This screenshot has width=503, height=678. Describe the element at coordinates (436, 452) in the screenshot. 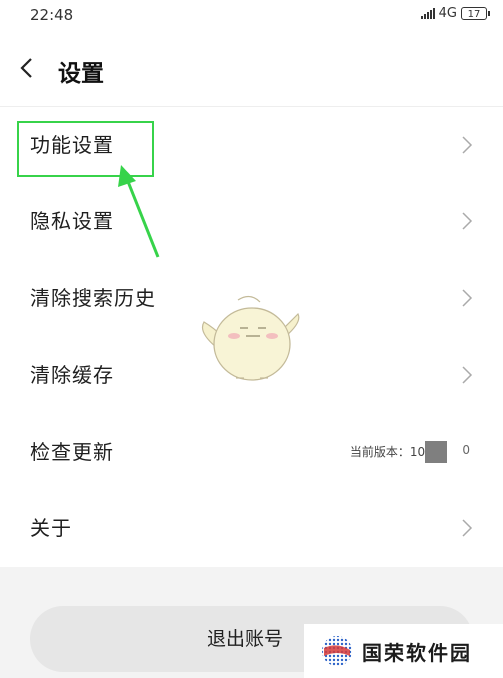

I see `redaction-block` at that location.